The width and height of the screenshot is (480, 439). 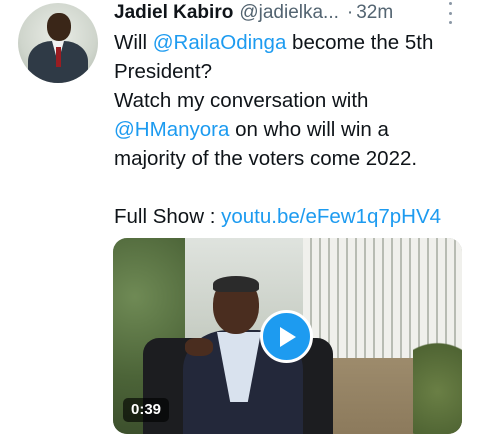 What do you see at coordinates (266, 158) in the screenshot?
I see `text-segment: majority of the voters come 2022.` at bounding box center [266, 158].